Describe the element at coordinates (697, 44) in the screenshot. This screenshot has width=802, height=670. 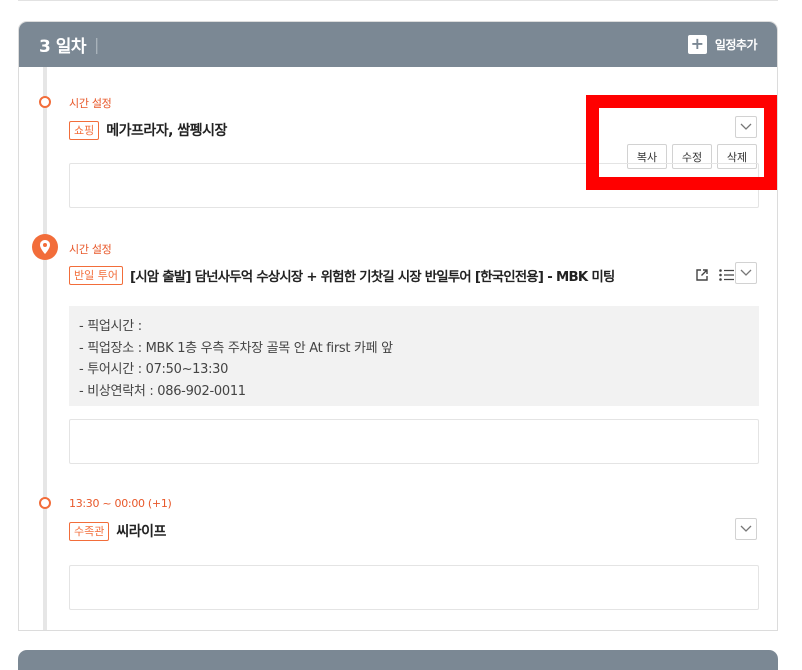
I see `plus-icon: +` at that location.